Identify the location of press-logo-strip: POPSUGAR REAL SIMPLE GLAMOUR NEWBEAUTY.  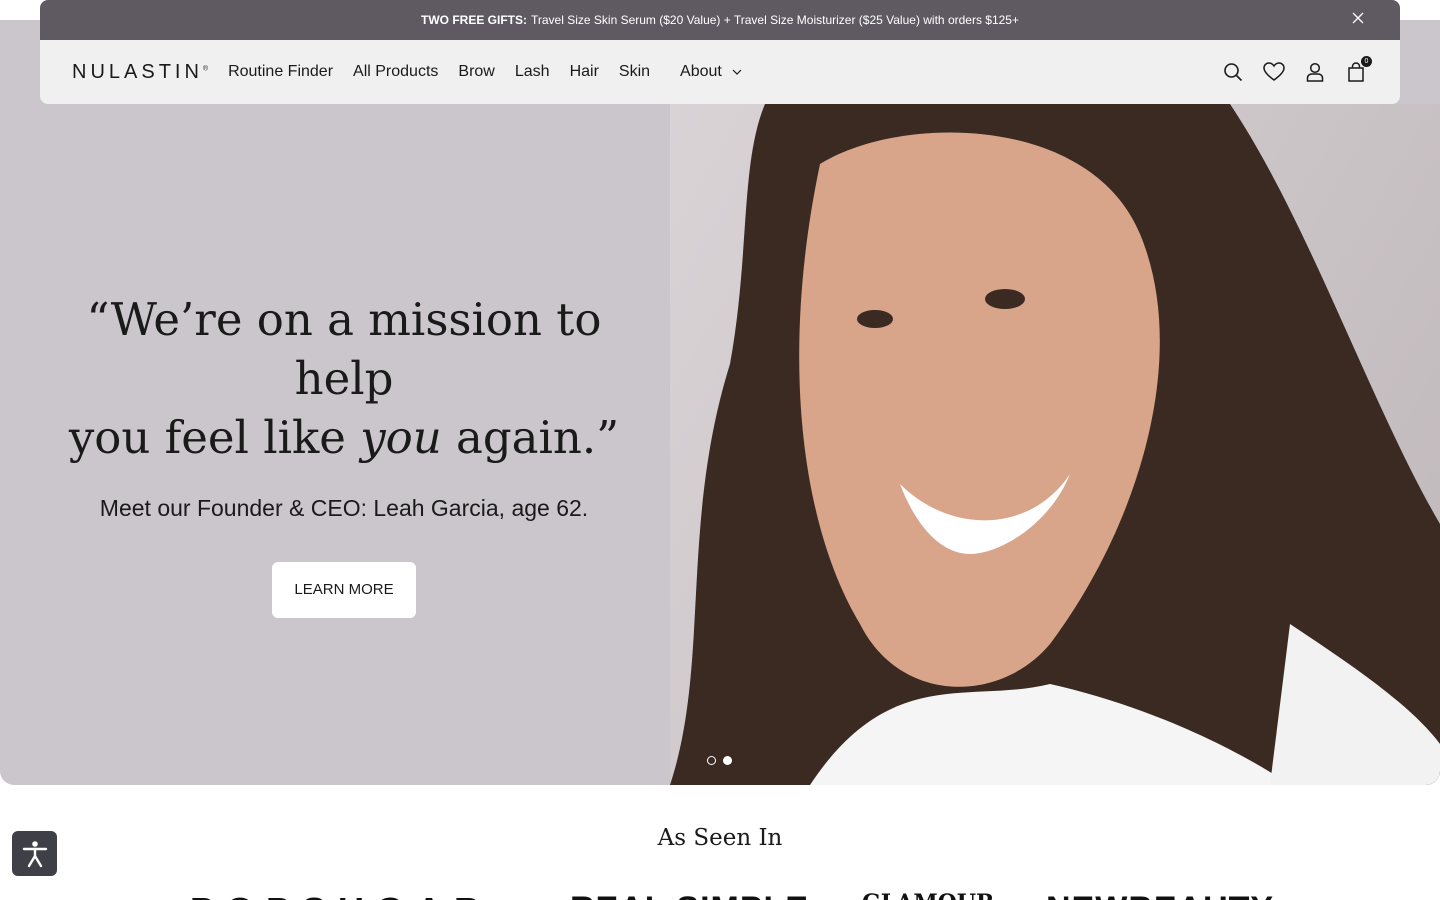
(720, 892).